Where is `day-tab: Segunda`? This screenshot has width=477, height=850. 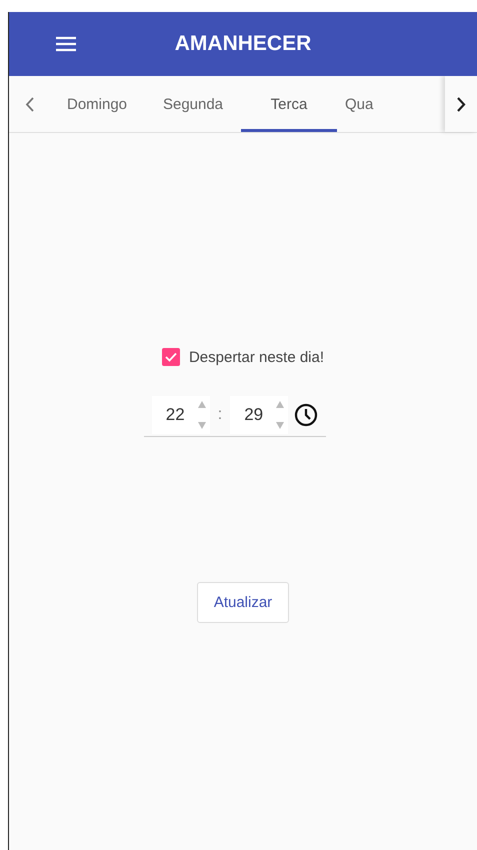
day-tab: Segunda is located at coordinates (193, 104).